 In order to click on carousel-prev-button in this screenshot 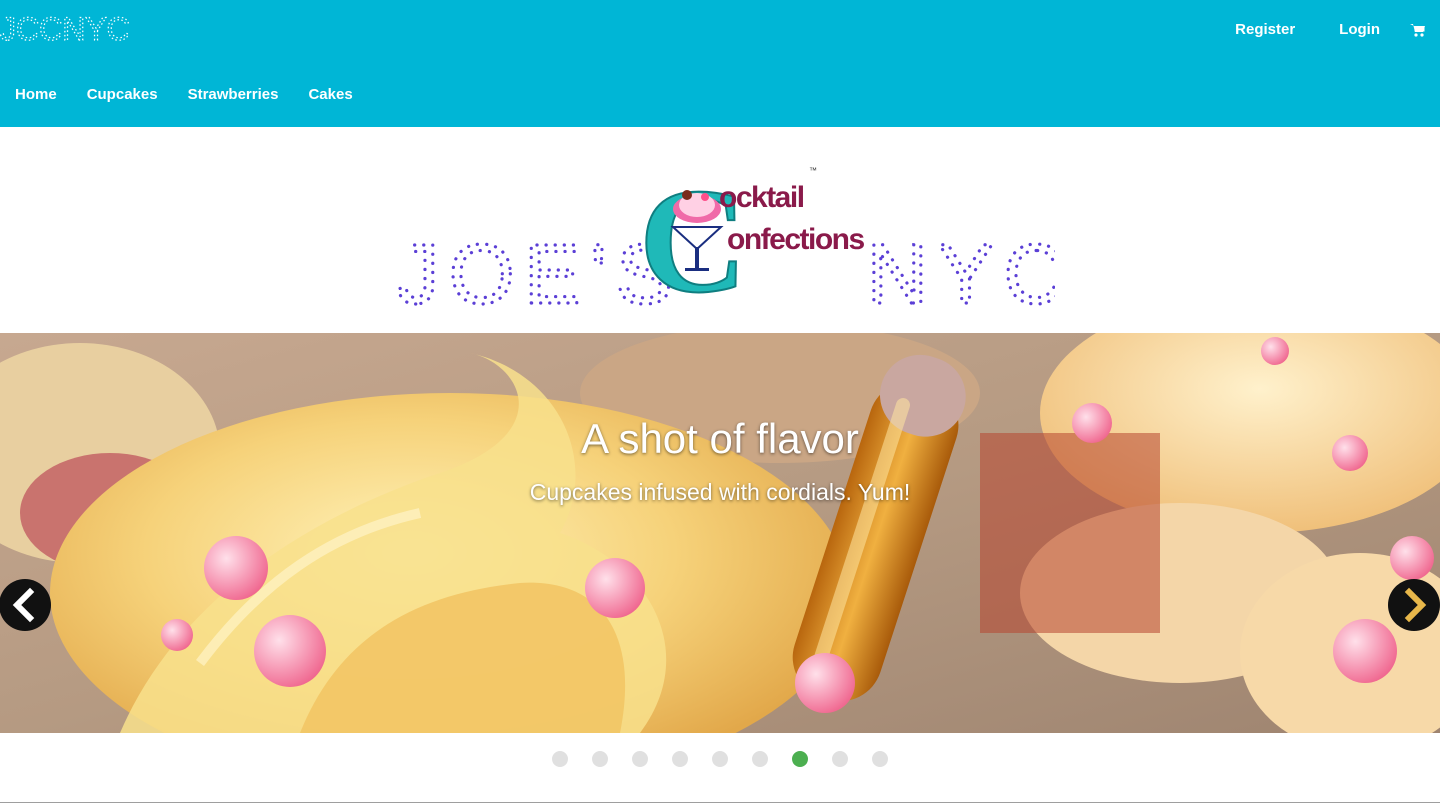, I will do `click(25, 605)`.